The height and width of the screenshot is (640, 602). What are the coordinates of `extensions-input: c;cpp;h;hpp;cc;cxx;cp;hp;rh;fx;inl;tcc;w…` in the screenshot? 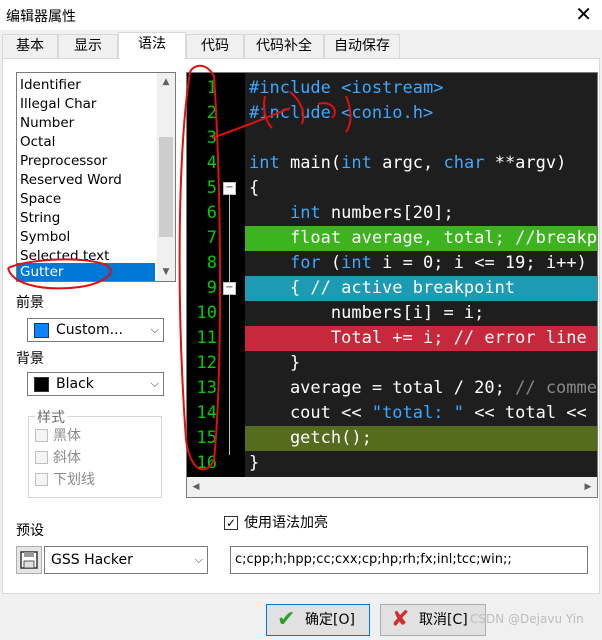 It's located at (409, 560).